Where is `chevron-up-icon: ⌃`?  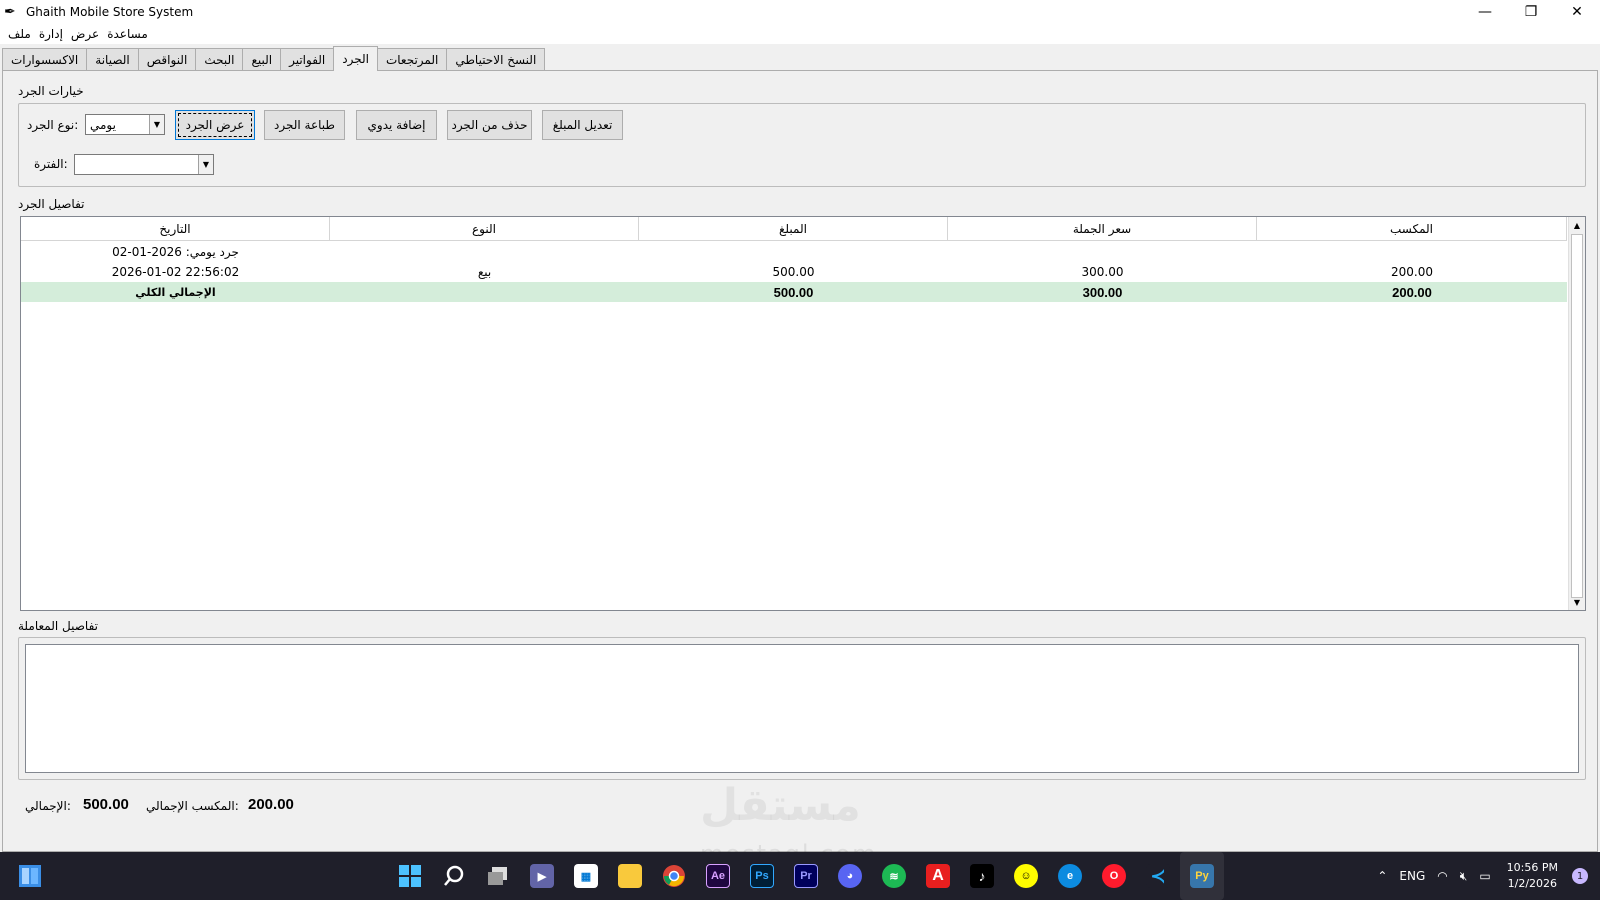 chevron-up-icon: ⌃ is located at coordinates (1382, 876).